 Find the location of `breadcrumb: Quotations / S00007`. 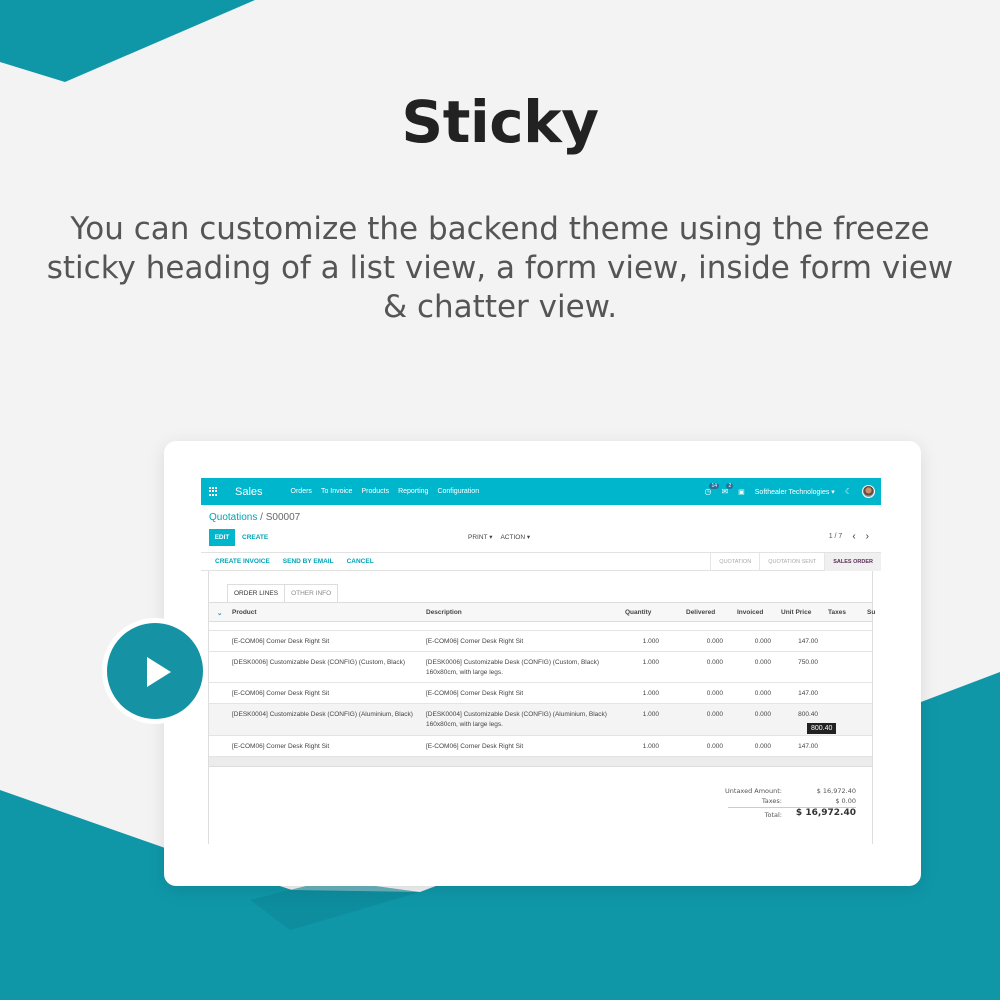

breadcrumb: Quotations / S00007 is located at coordinates (254, 517).